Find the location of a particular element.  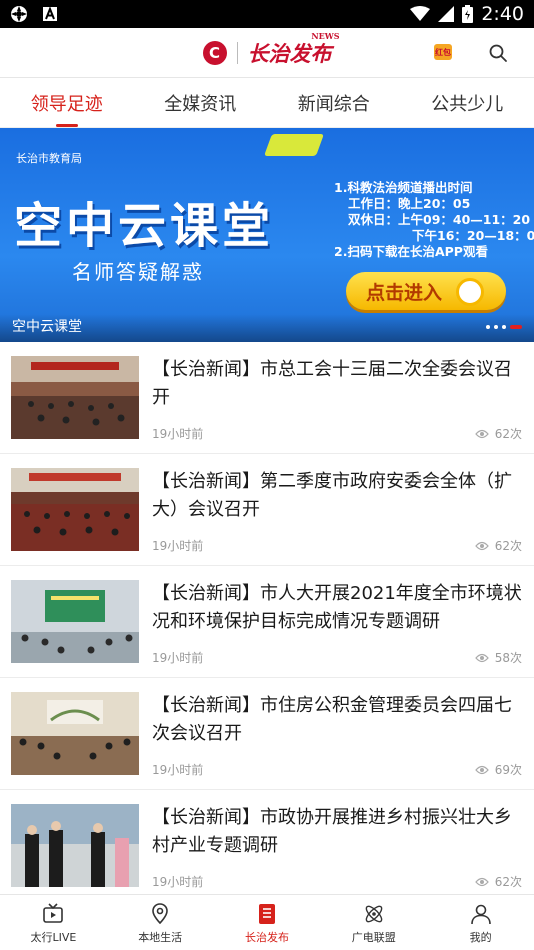

news-item: 【长治新闻】市政协开展推进乡村振兴壮大乡村产业专题调研 19小时前 62次 is located at coordinates (267, 846).